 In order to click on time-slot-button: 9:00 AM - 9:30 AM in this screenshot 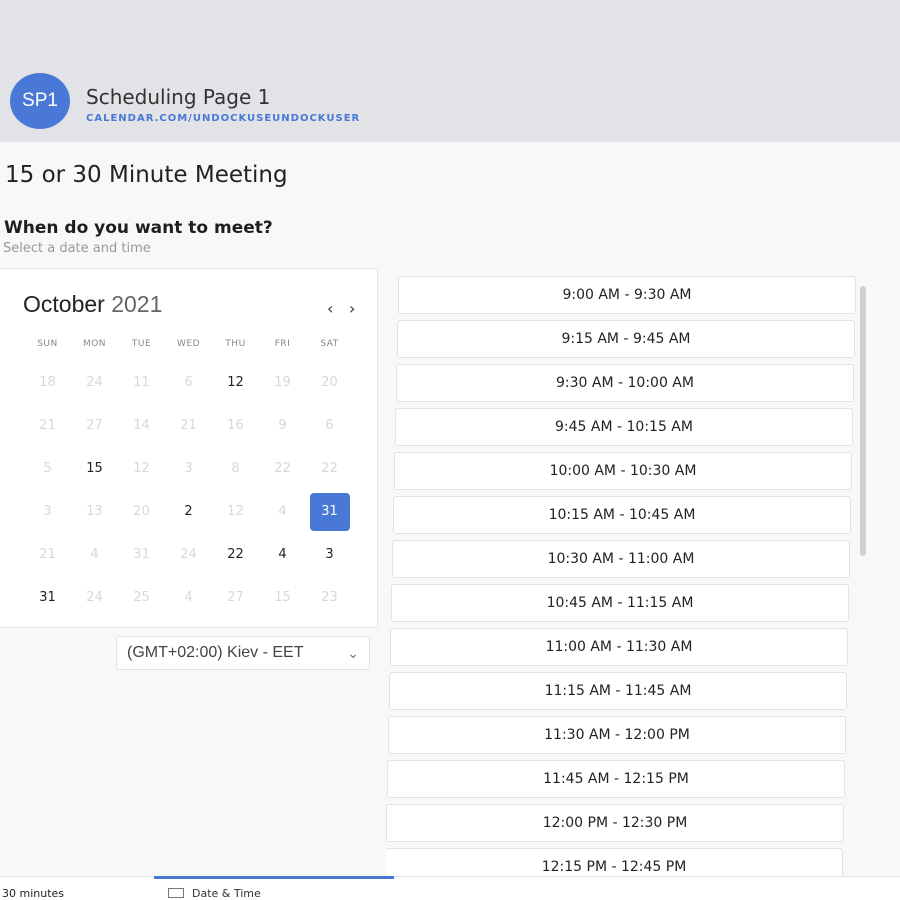, I will do `click(627, 295)`.